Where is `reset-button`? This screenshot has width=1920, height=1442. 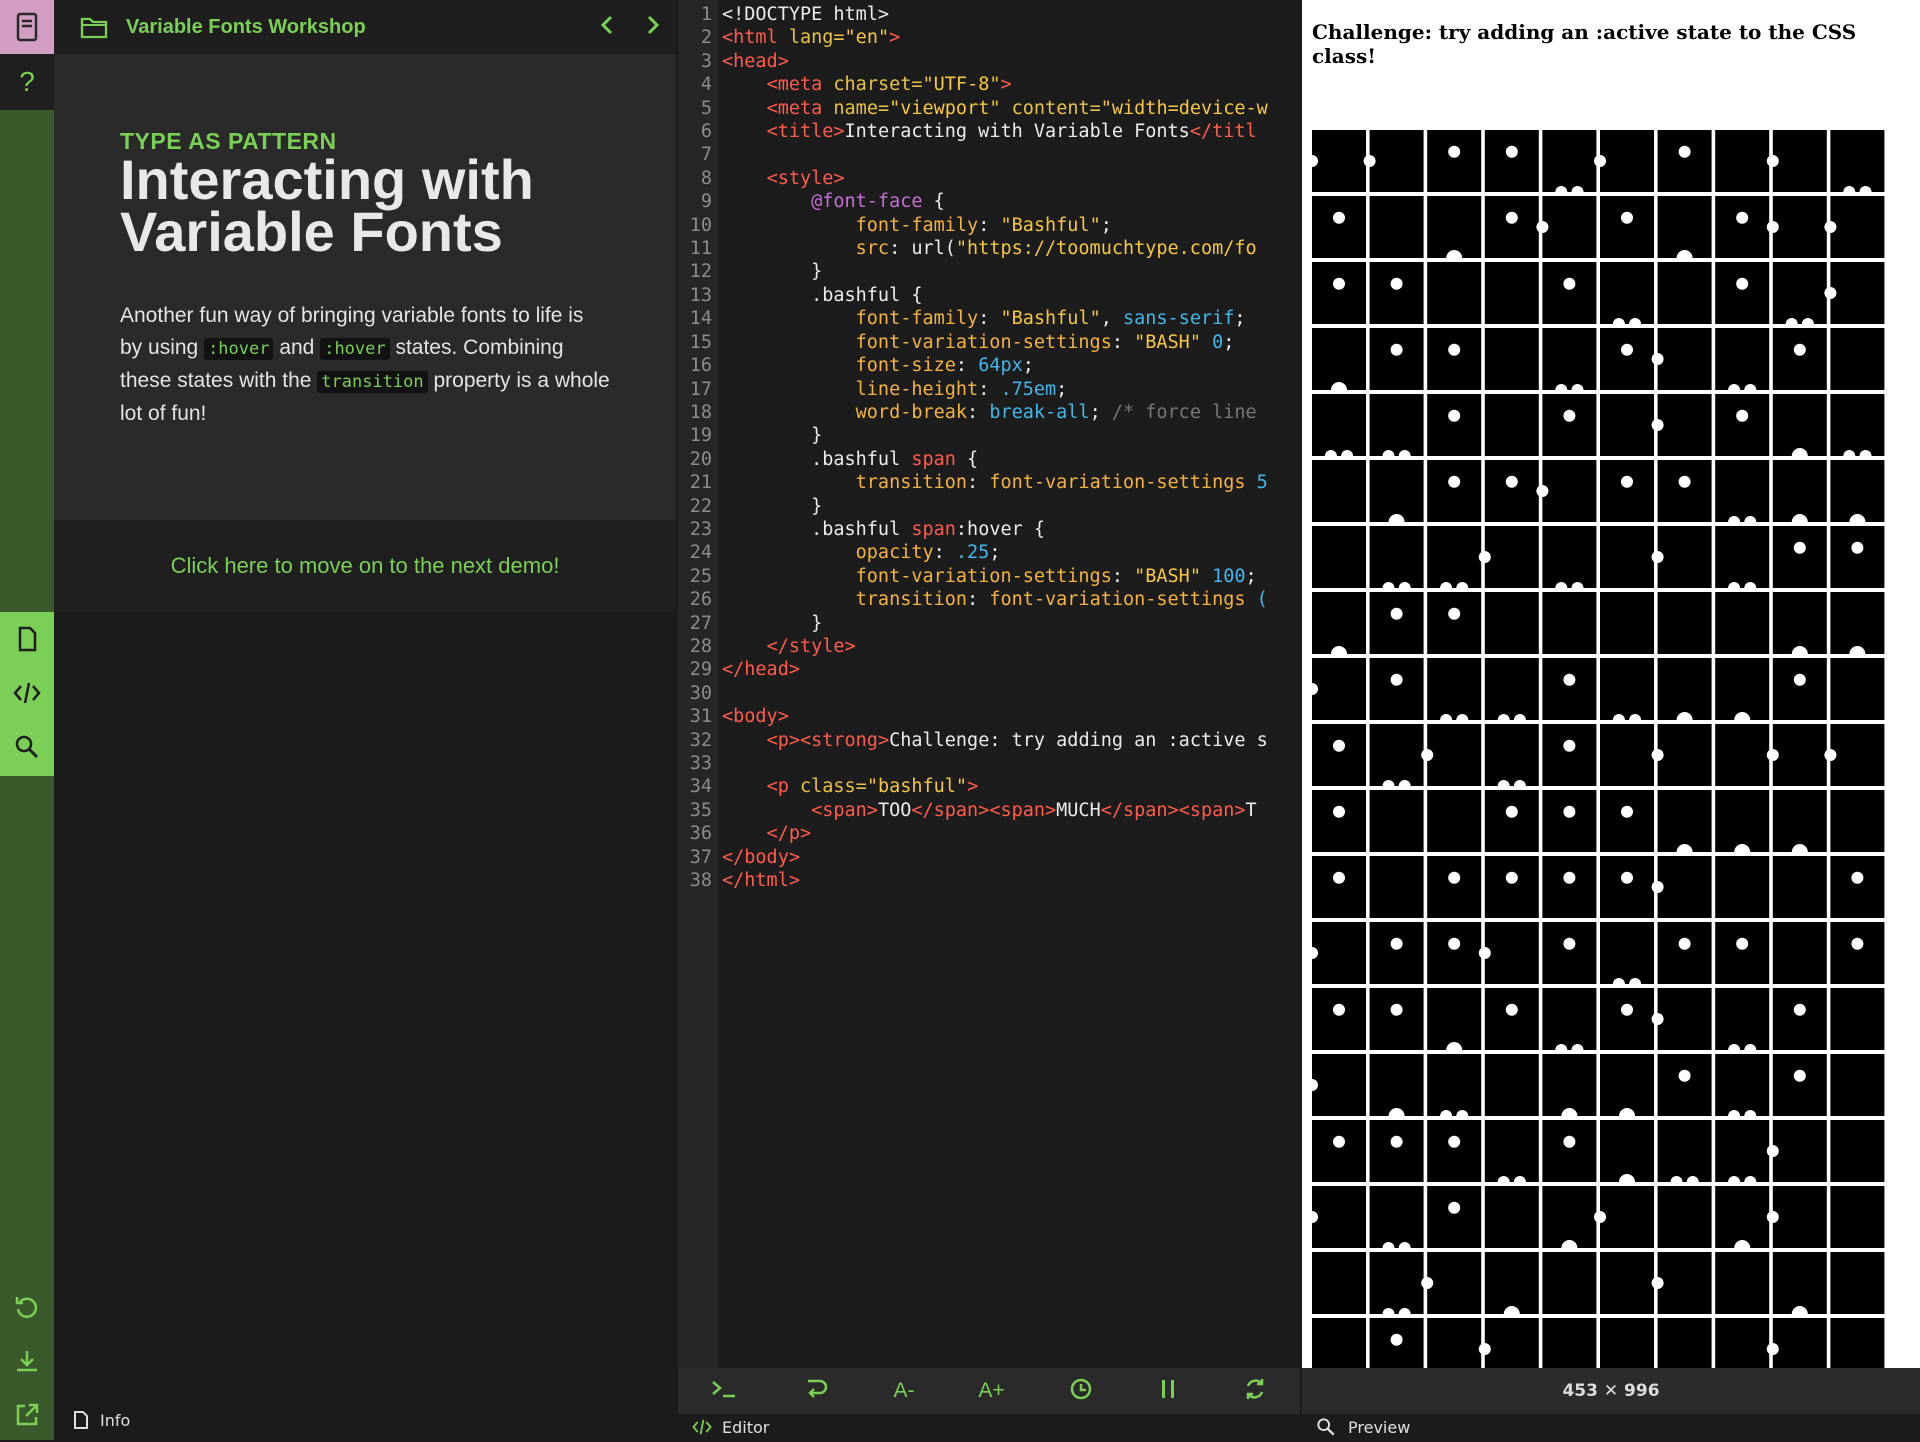
reset-button is located at coordinates (27, 1307).